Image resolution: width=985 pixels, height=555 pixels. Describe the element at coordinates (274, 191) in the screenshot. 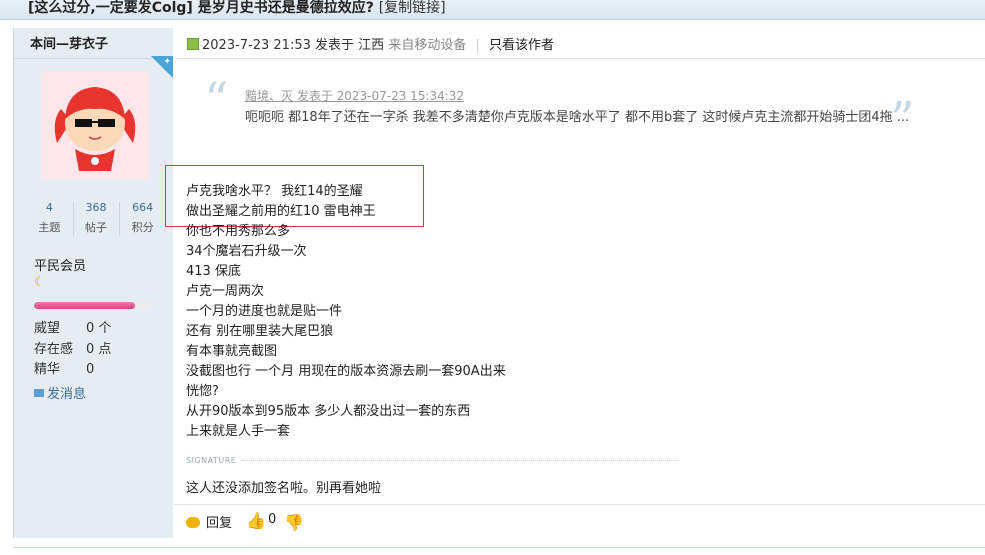

I see `post-line: 卢克我啥水平？ 我红14的圣耀` at that location.